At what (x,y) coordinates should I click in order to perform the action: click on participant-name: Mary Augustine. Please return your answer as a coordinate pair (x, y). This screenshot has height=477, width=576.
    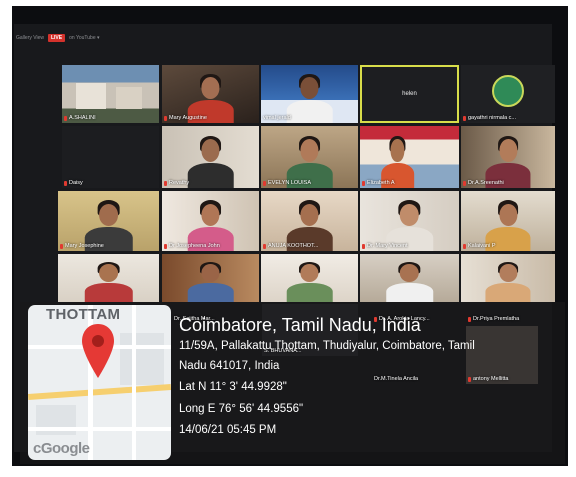
    Looking at the image, I should click on (185, 118).